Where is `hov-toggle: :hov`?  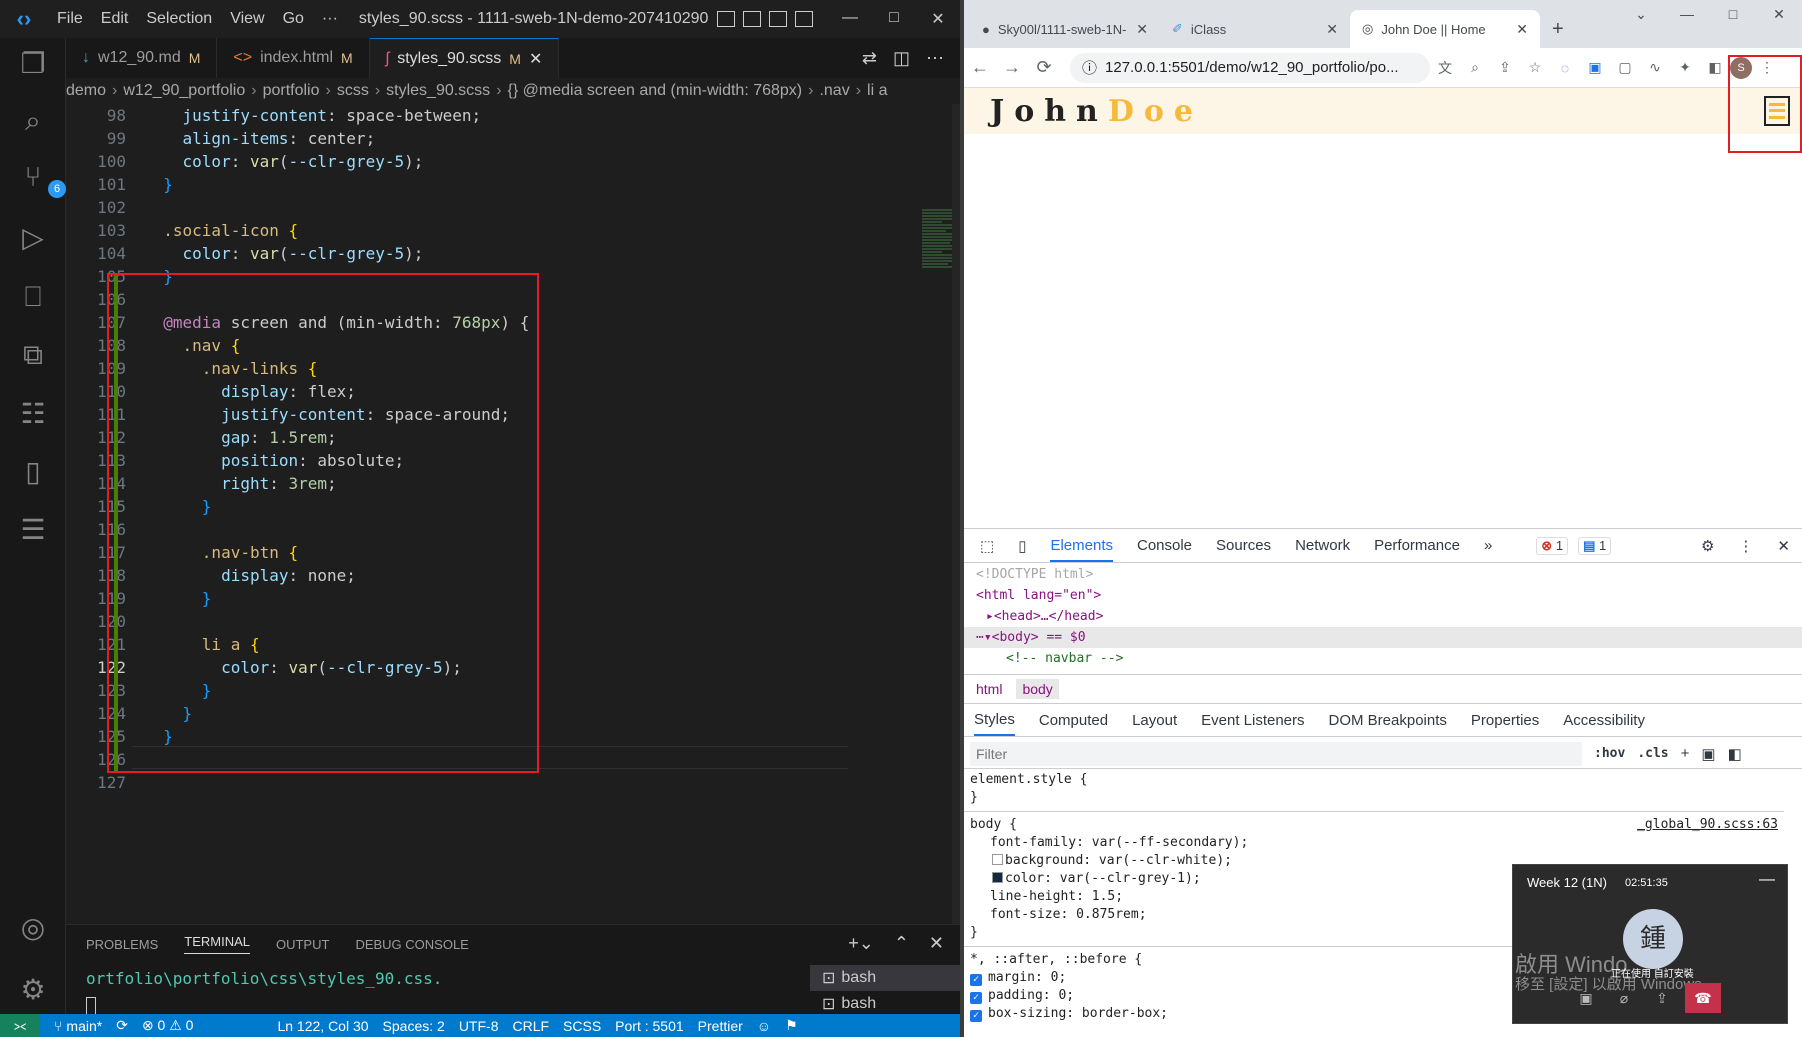 hov-toggle: :hov is located at coordinates (1609, 753).